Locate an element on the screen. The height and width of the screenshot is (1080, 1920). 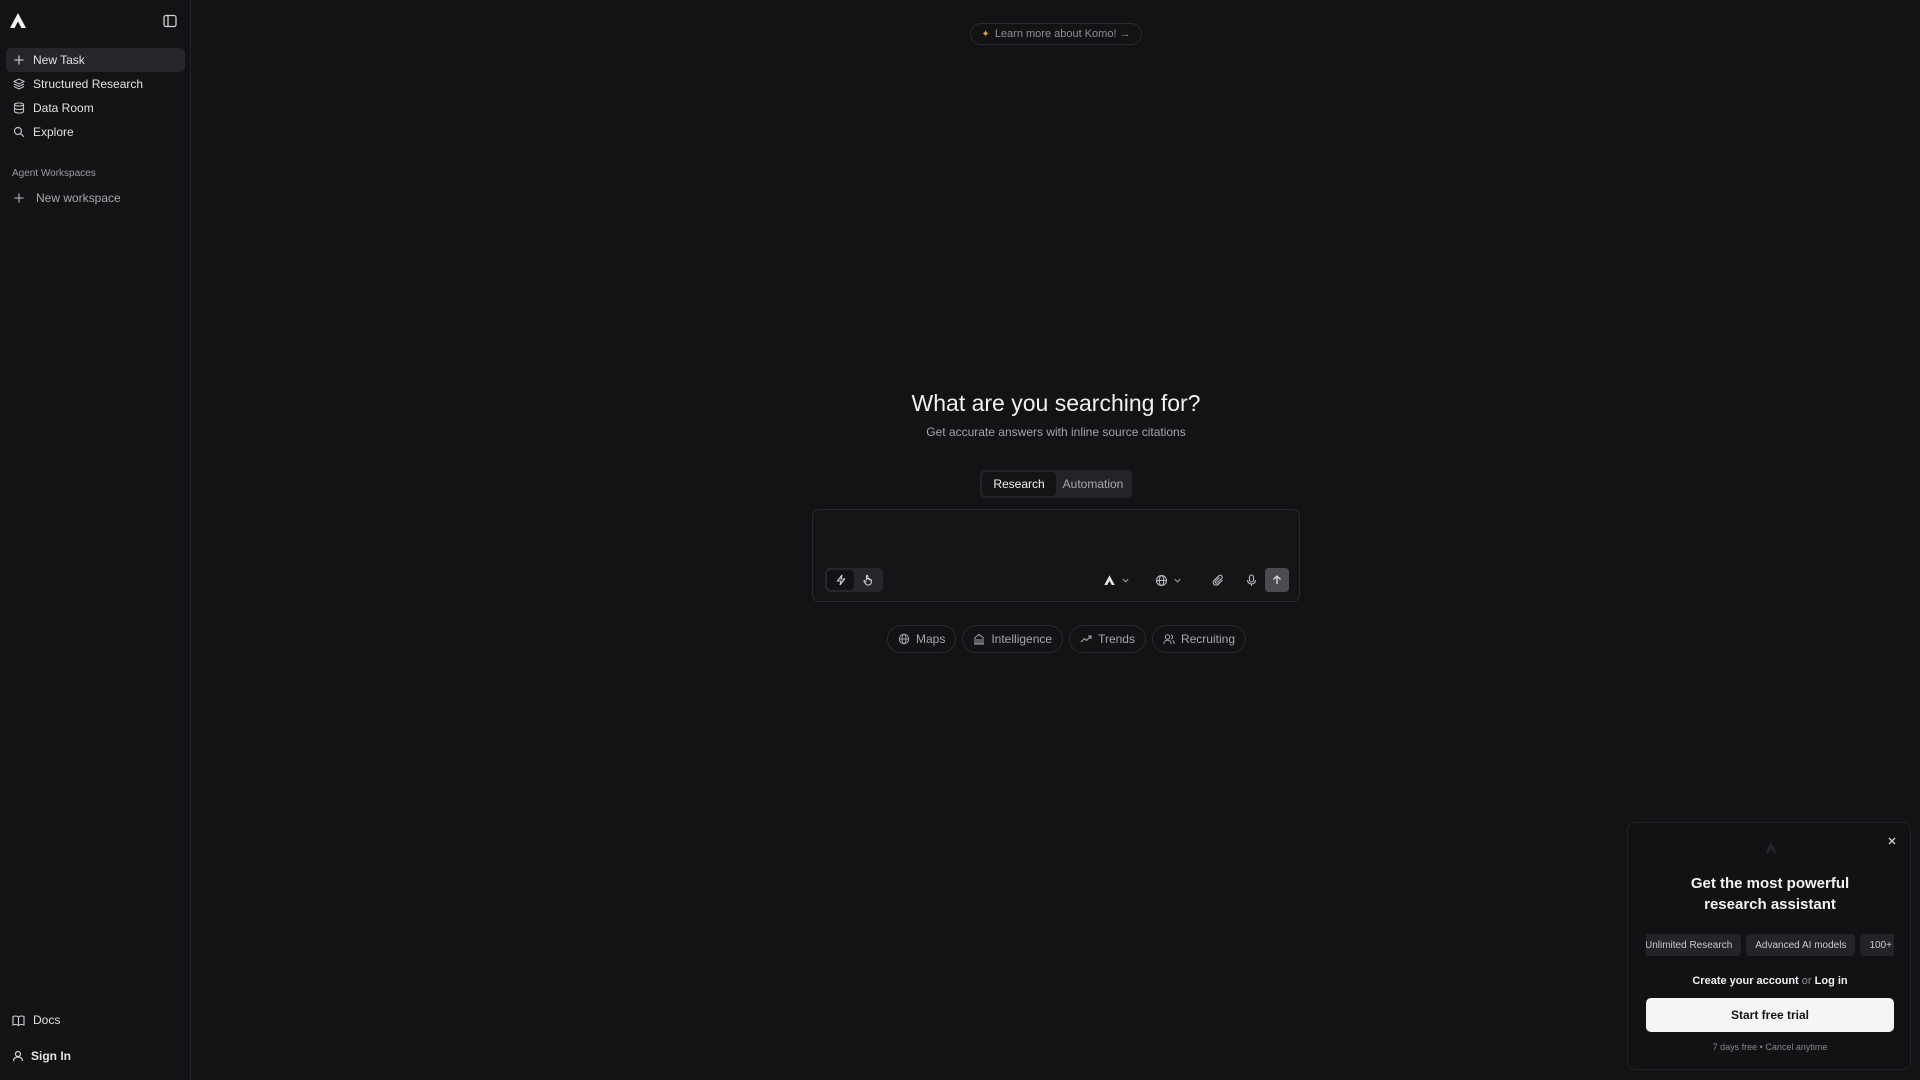
user-icon is located at coordinates (18, 1056).